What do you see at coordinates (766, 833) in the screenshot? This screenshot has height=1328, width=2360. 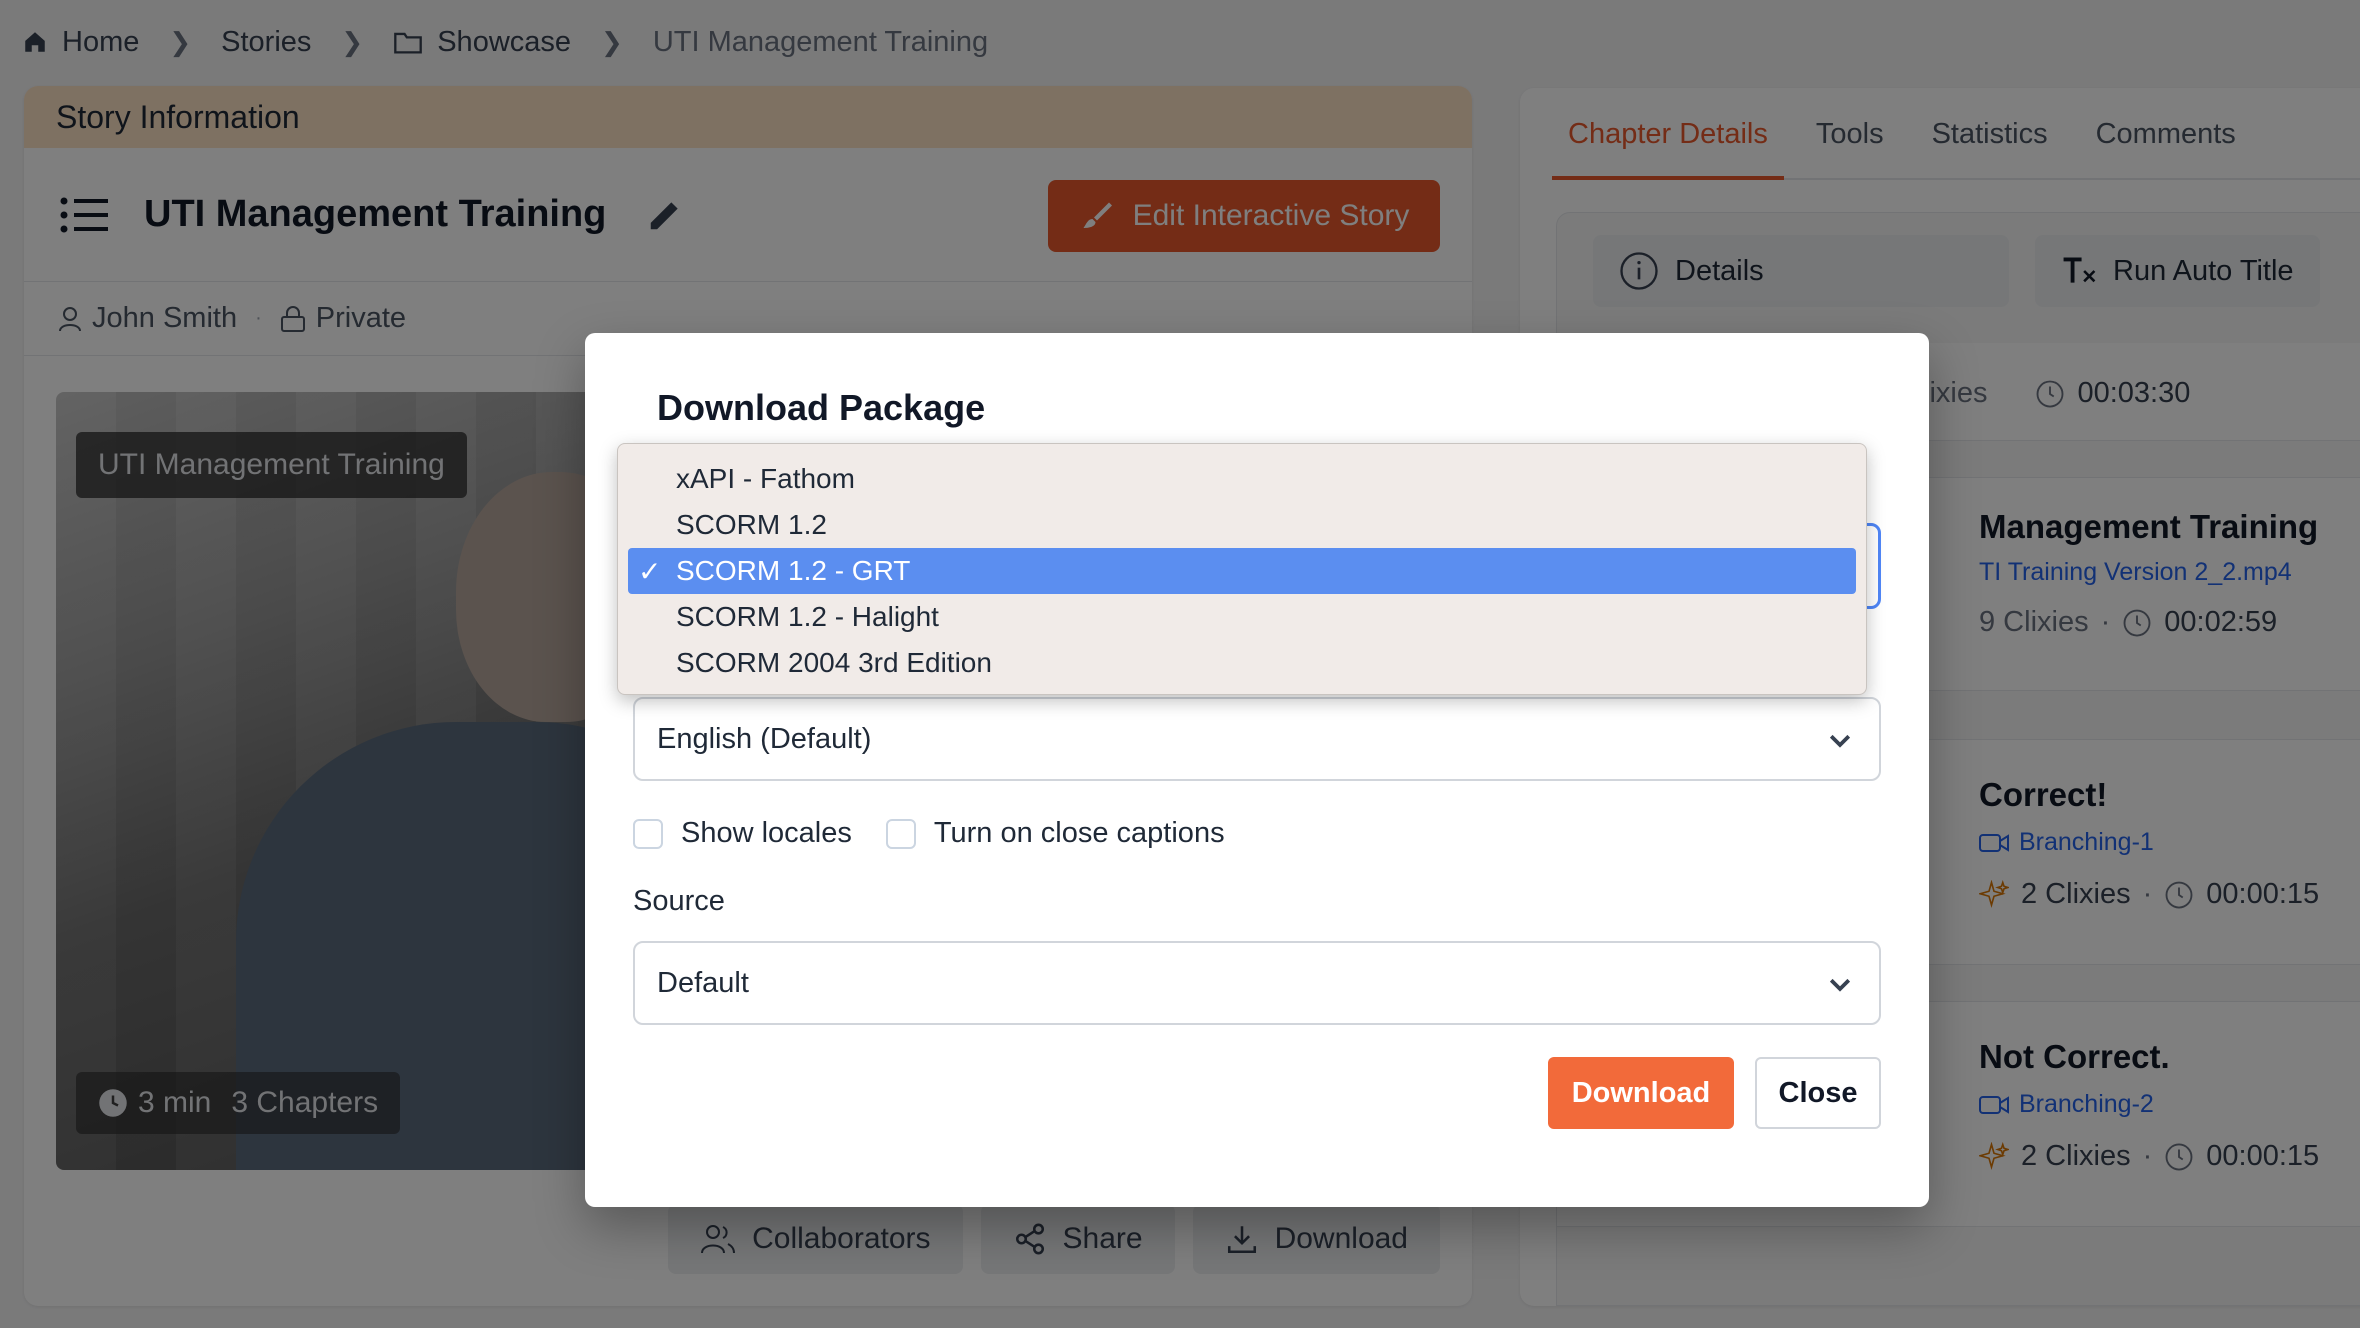 I see `show-locales-label: Show locales` at bounding box center [766, 833].